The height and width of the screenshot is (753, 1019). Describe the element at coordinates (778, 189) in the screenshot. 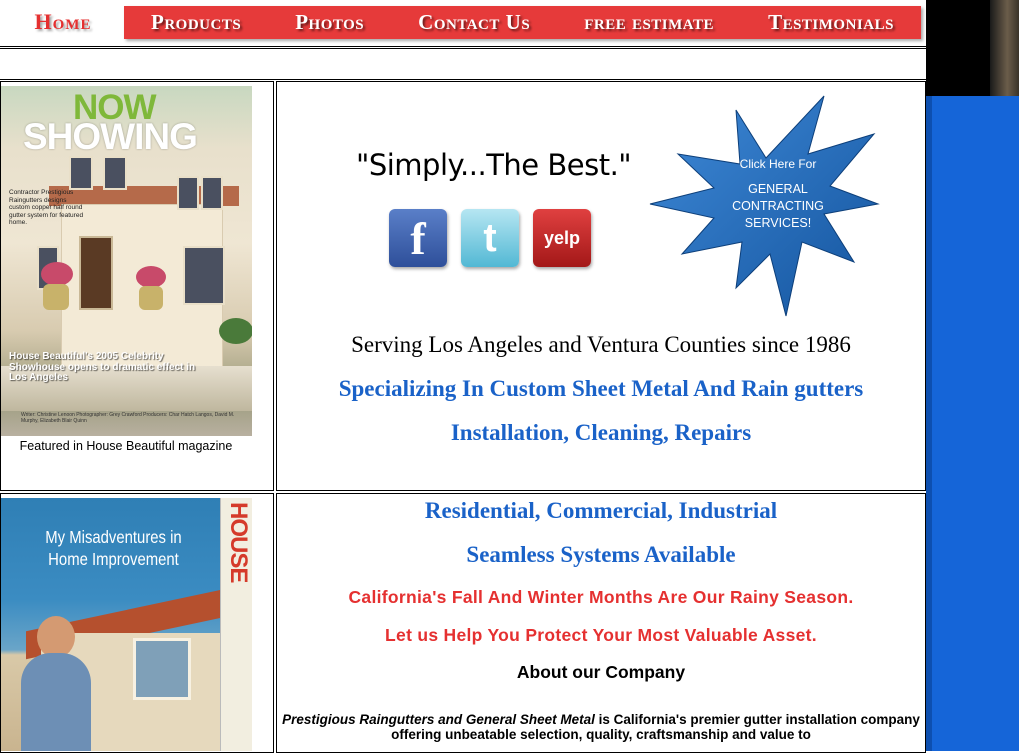

I see `starburst-line-general: GENERAL` at that location.